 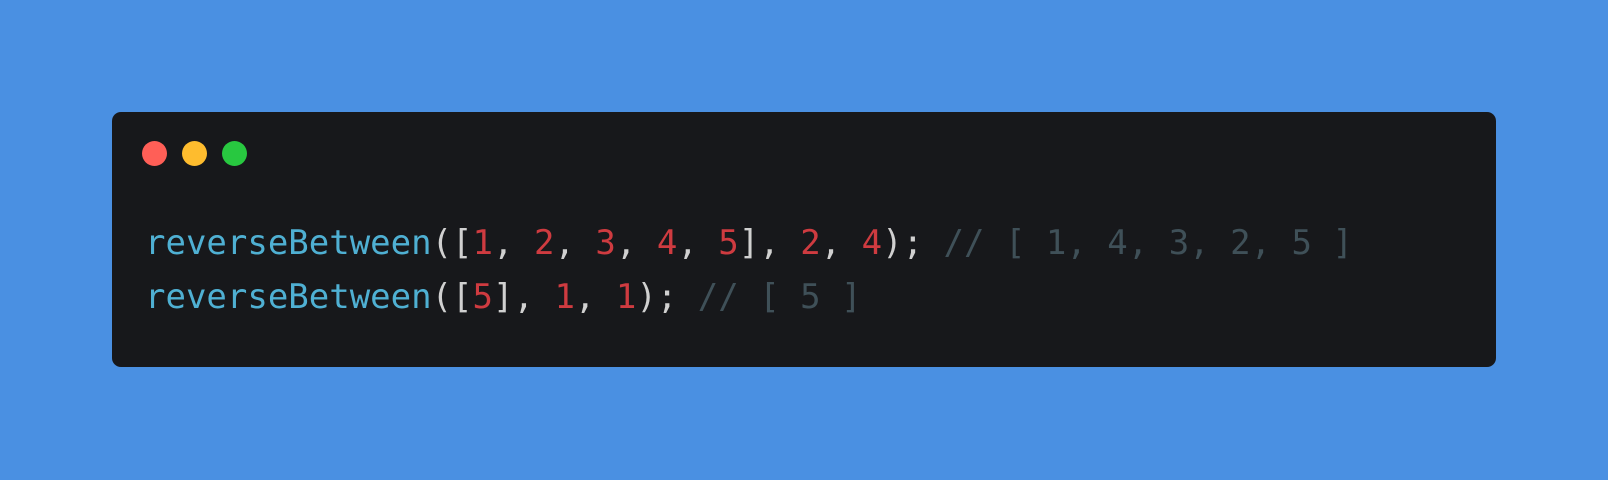 What do you see at coordinates (1148, 243) in the screenshot?
I see `code-token-comment: // [ 1, 4, 3, 2, 5 ]` at bounding box center [1148, 243].